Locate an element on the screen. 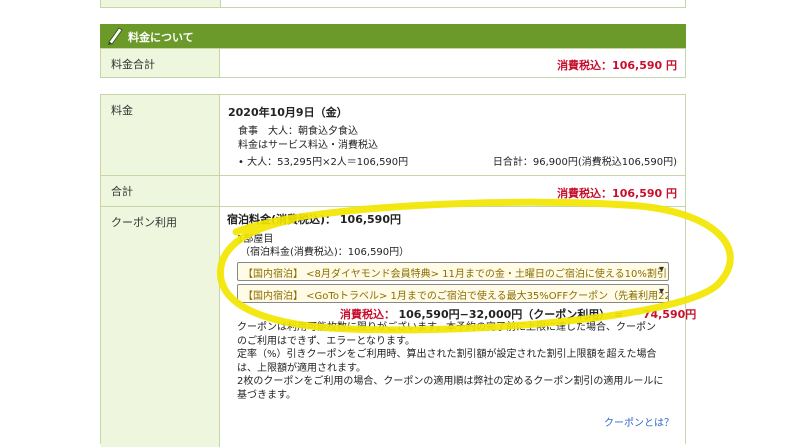 The height and width of the screenshot is (447, 800). total-row: 合計 消費税込：106,590 円 is located at coordinates (393, 191).